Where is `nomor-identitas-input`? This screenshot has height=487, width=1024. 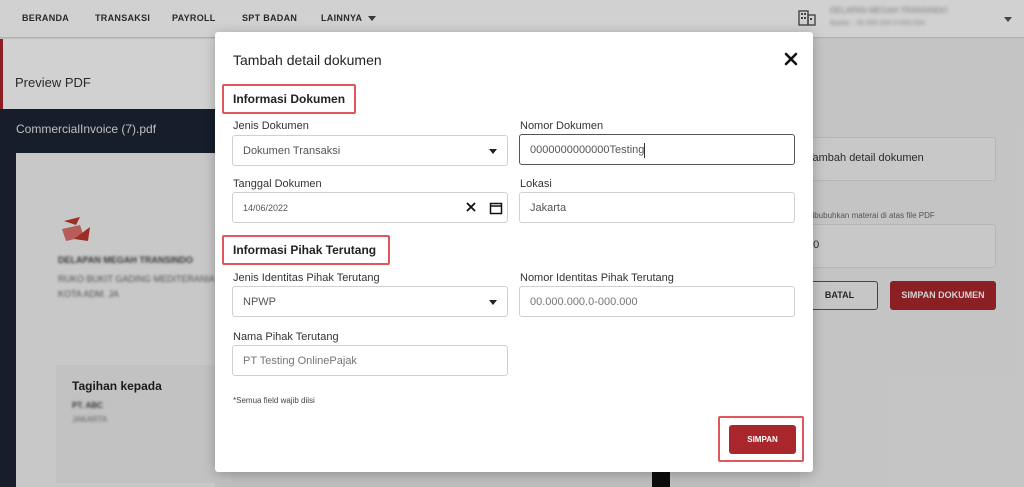 nomor-identitas-input is located at coordinates (657, 301).